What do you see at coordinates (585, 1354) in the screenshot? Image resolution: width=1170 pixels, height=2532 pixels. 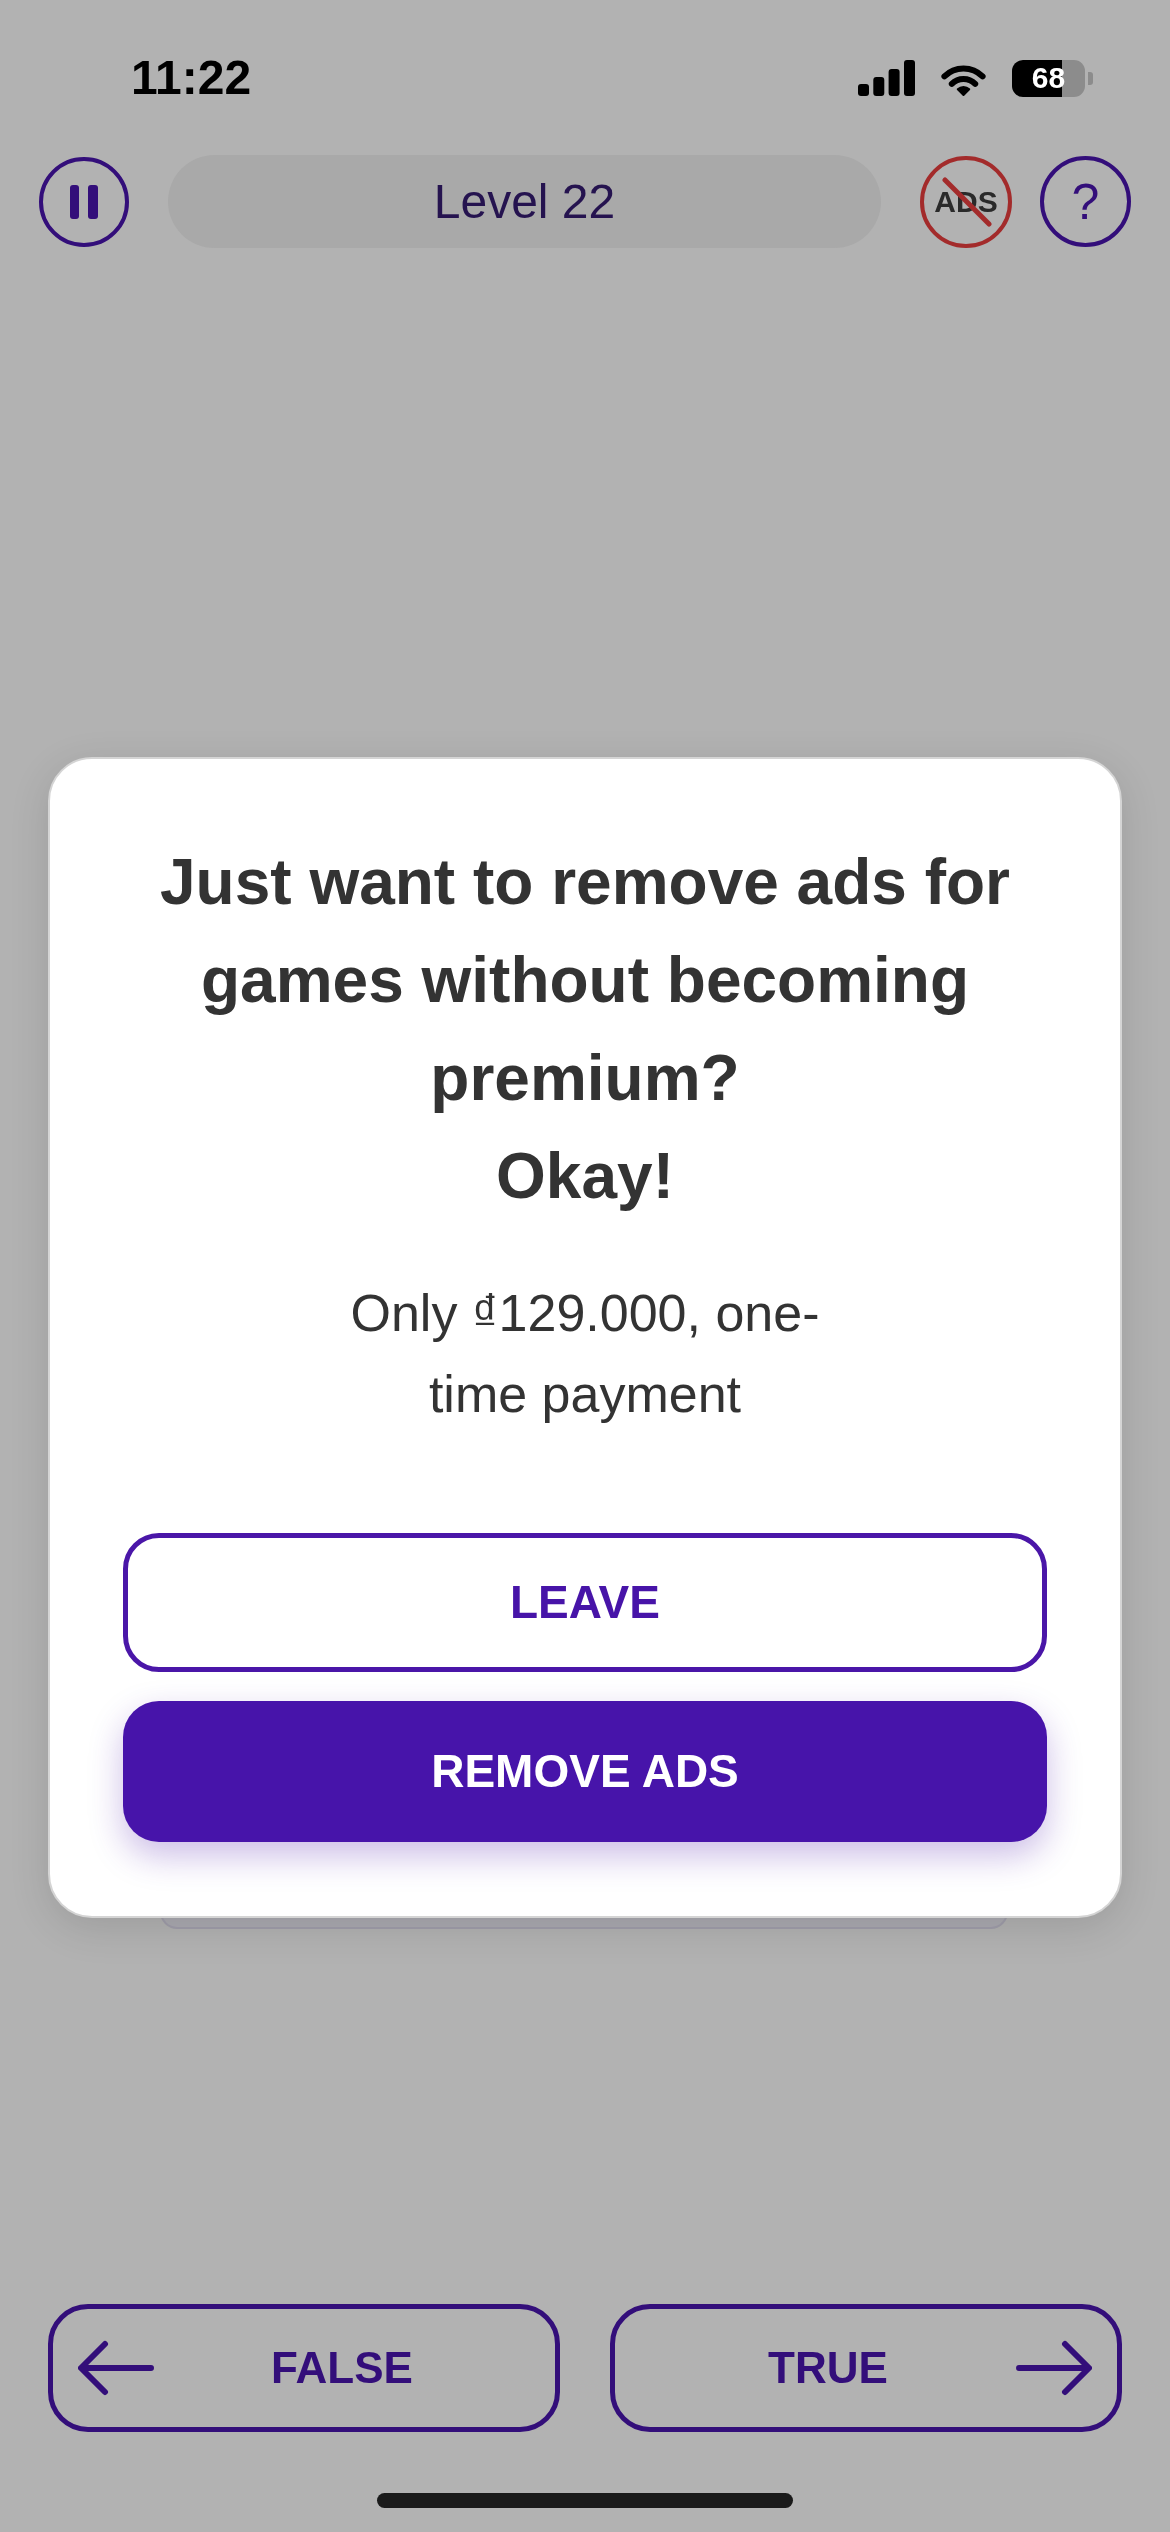 I see `dialog-message: Only ₫129.000, one-time payment` at bounding box center [585, 1354].